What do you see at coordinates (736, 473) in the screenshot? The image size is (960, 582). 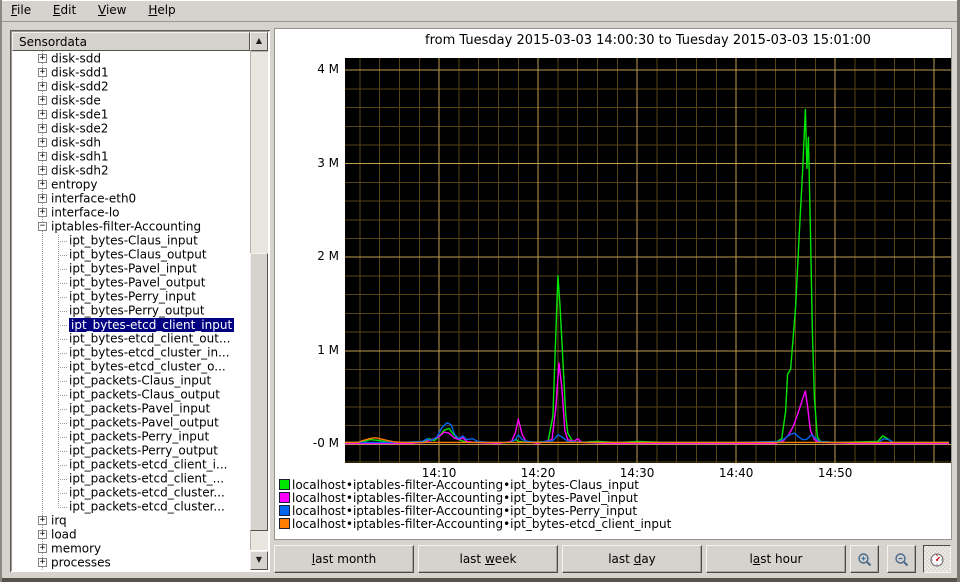 I see `x-tick-label: 14:40` at bounding box center [736, 473].